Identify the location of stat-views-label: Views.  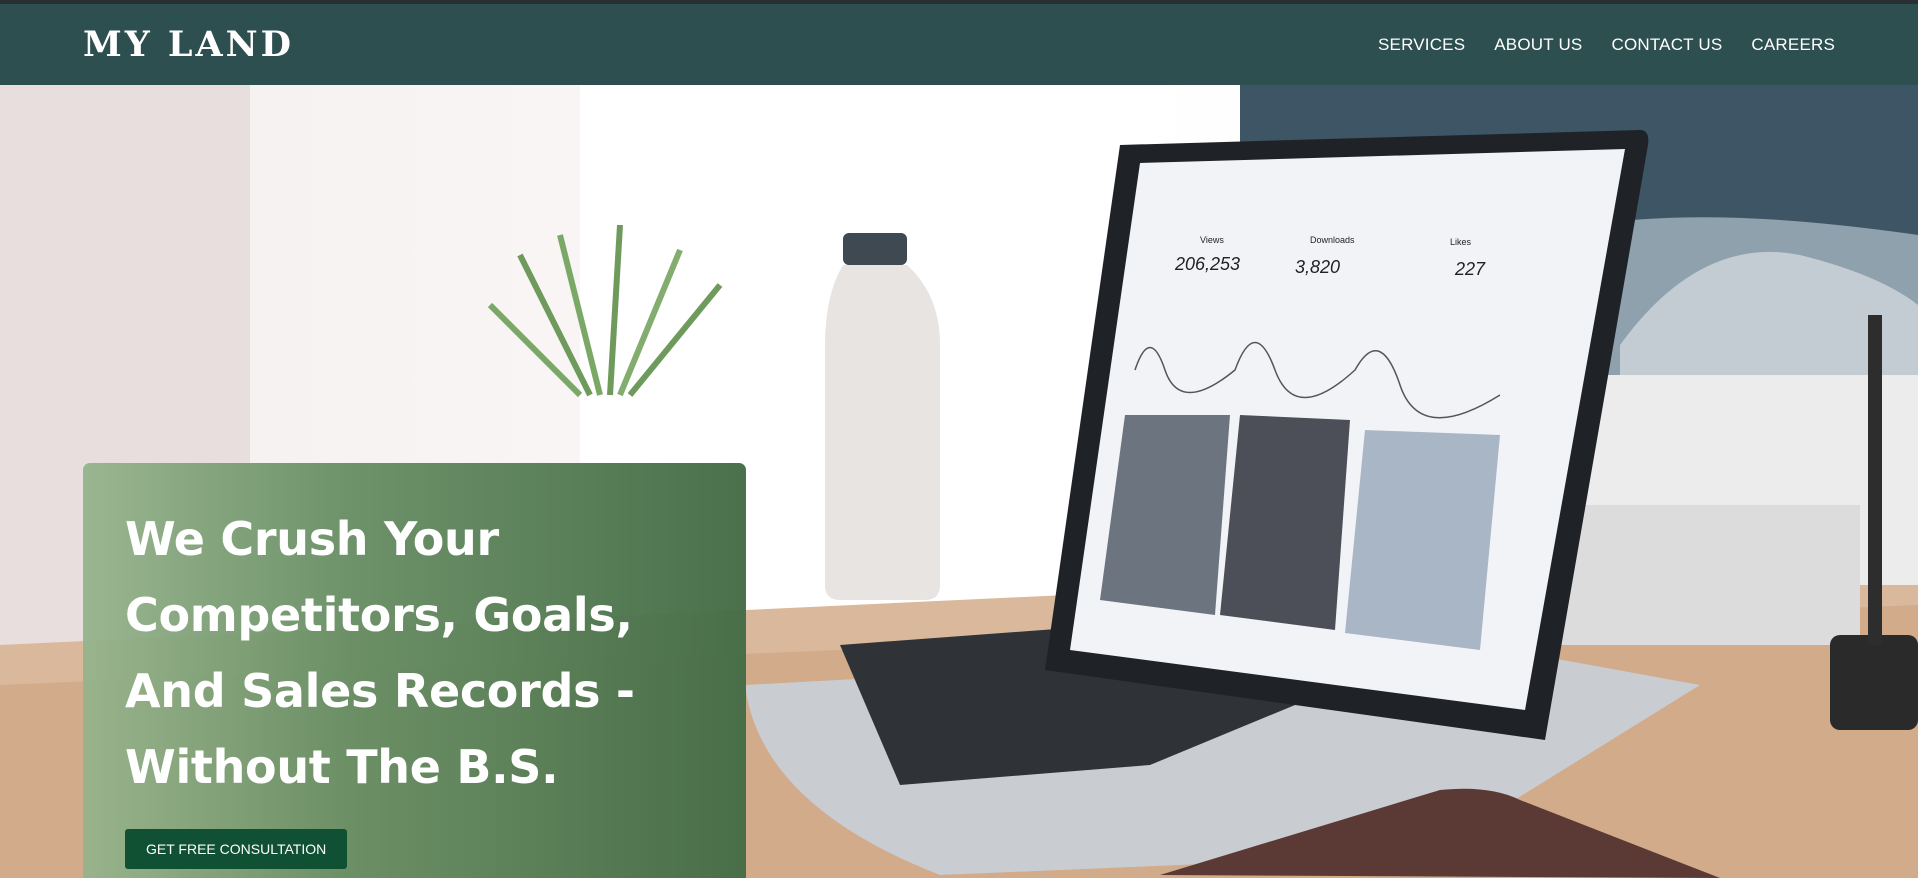
(1212, 240).